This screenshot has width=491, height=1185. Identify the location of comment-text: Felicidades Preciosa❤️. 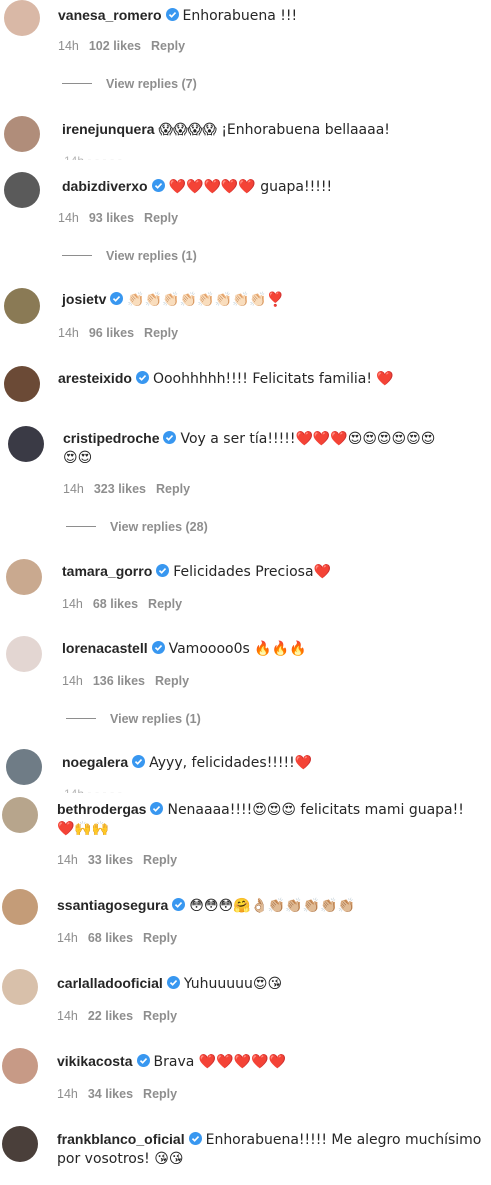
(252, 572).